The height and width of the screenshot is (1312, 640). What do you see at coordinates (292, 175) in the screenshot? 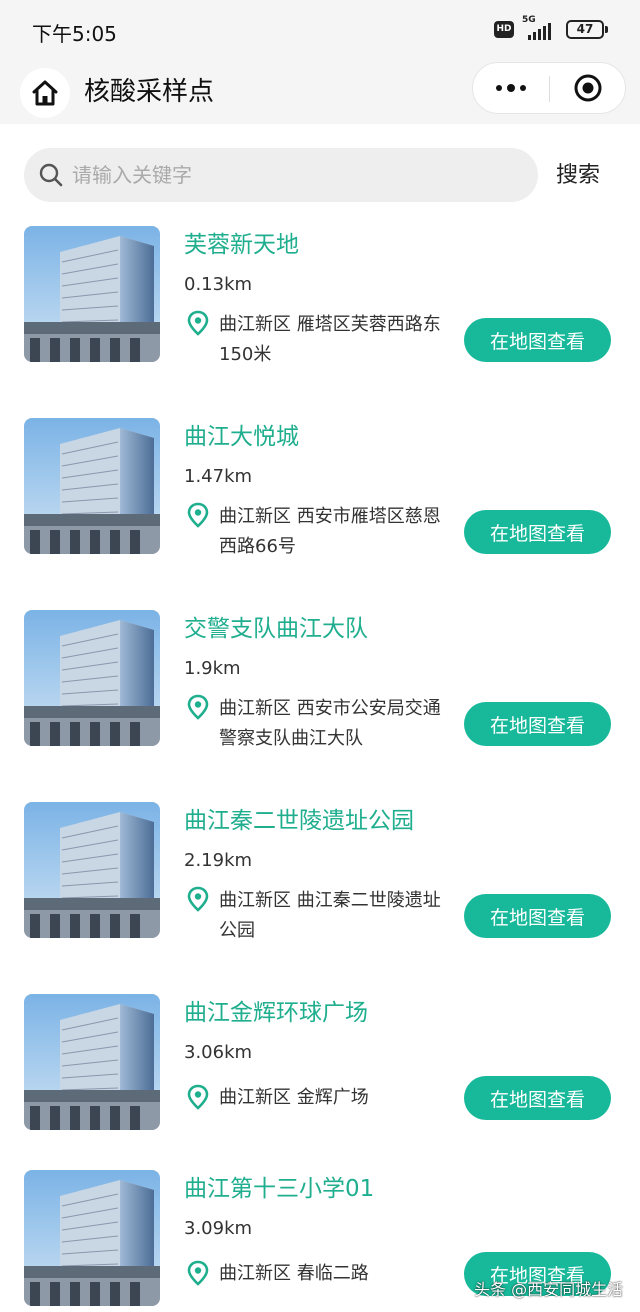
I see `search-input` at bounding box center [292, 175].